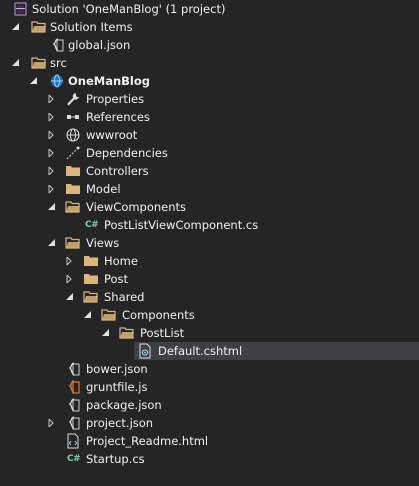  I want to click on tree-item-model: Model, so click(209, 189).